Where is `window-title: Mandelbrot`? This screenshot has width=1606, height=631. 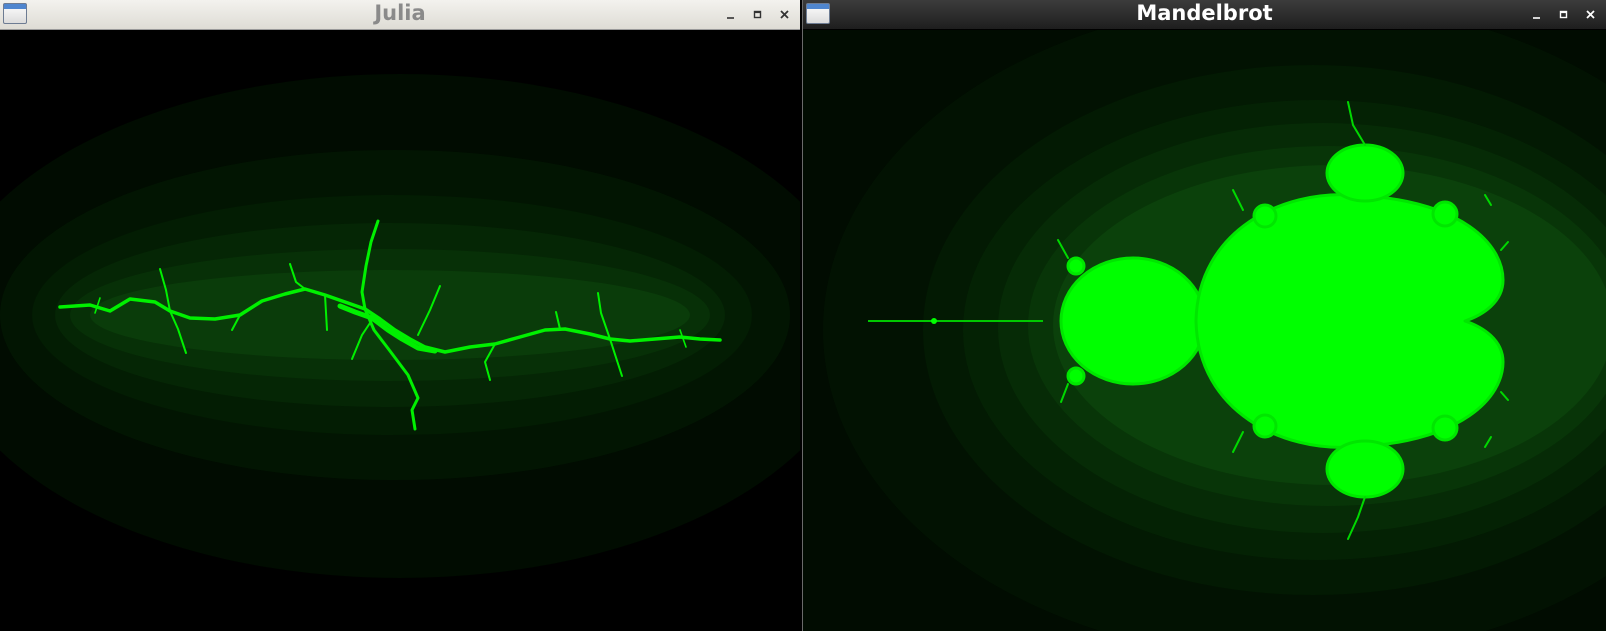
window-title: Mandelbrot is located at coordinates (1204, 13).